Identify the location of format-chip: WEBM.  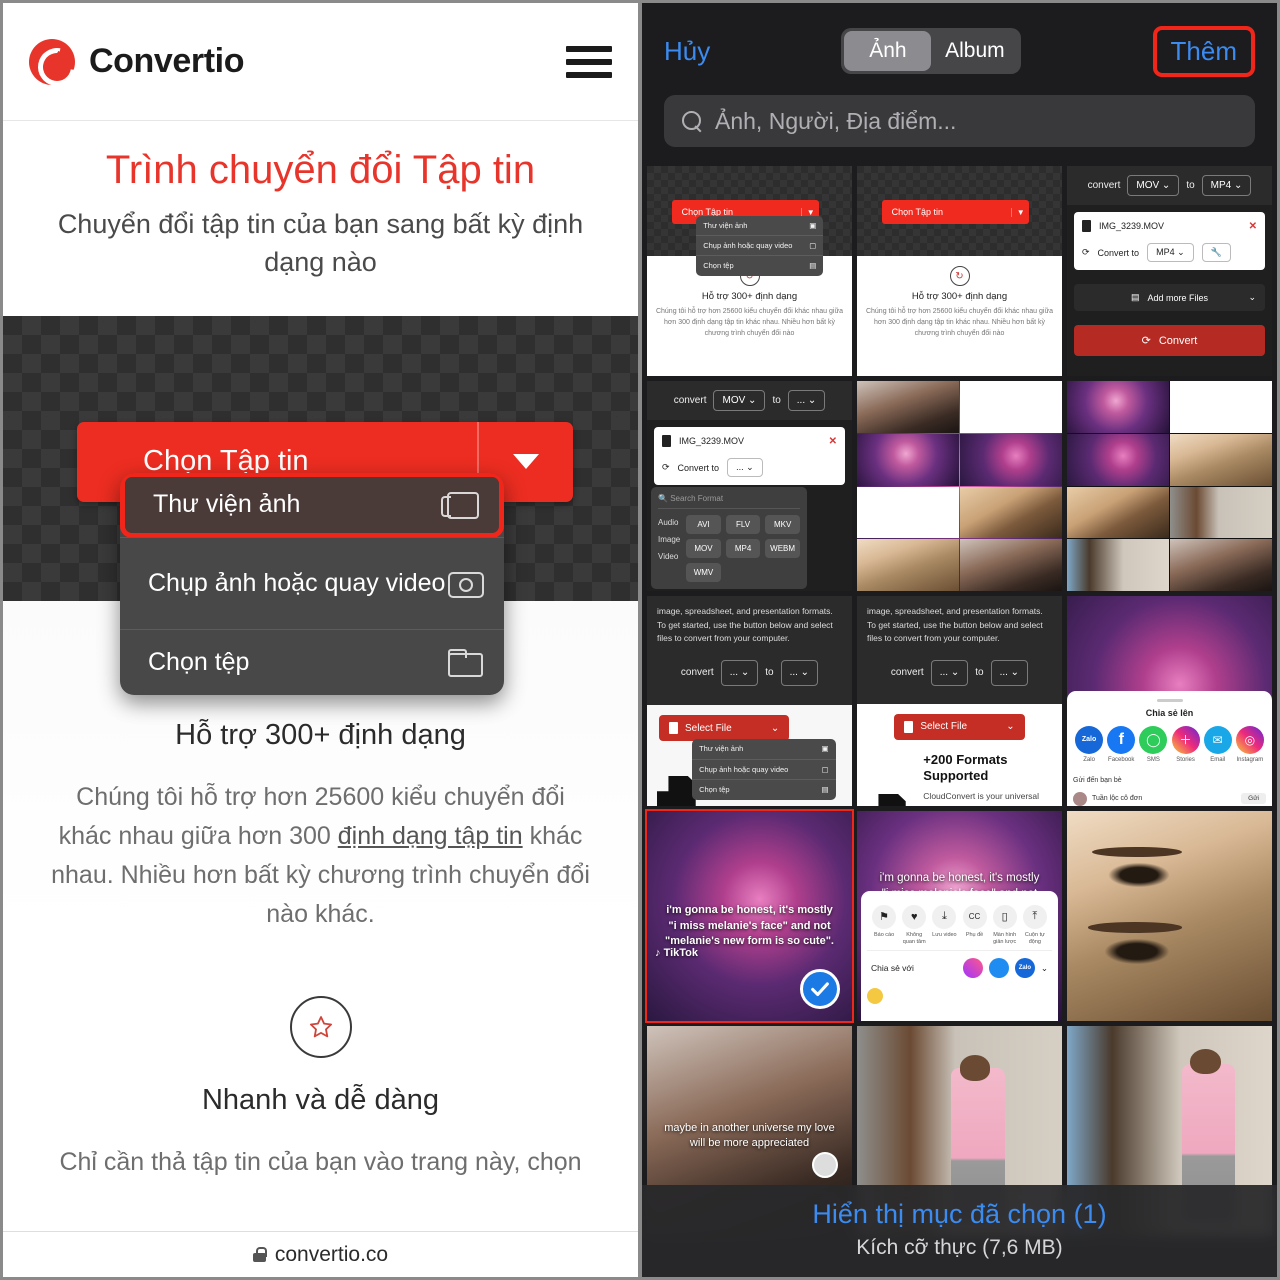
(782, 548).